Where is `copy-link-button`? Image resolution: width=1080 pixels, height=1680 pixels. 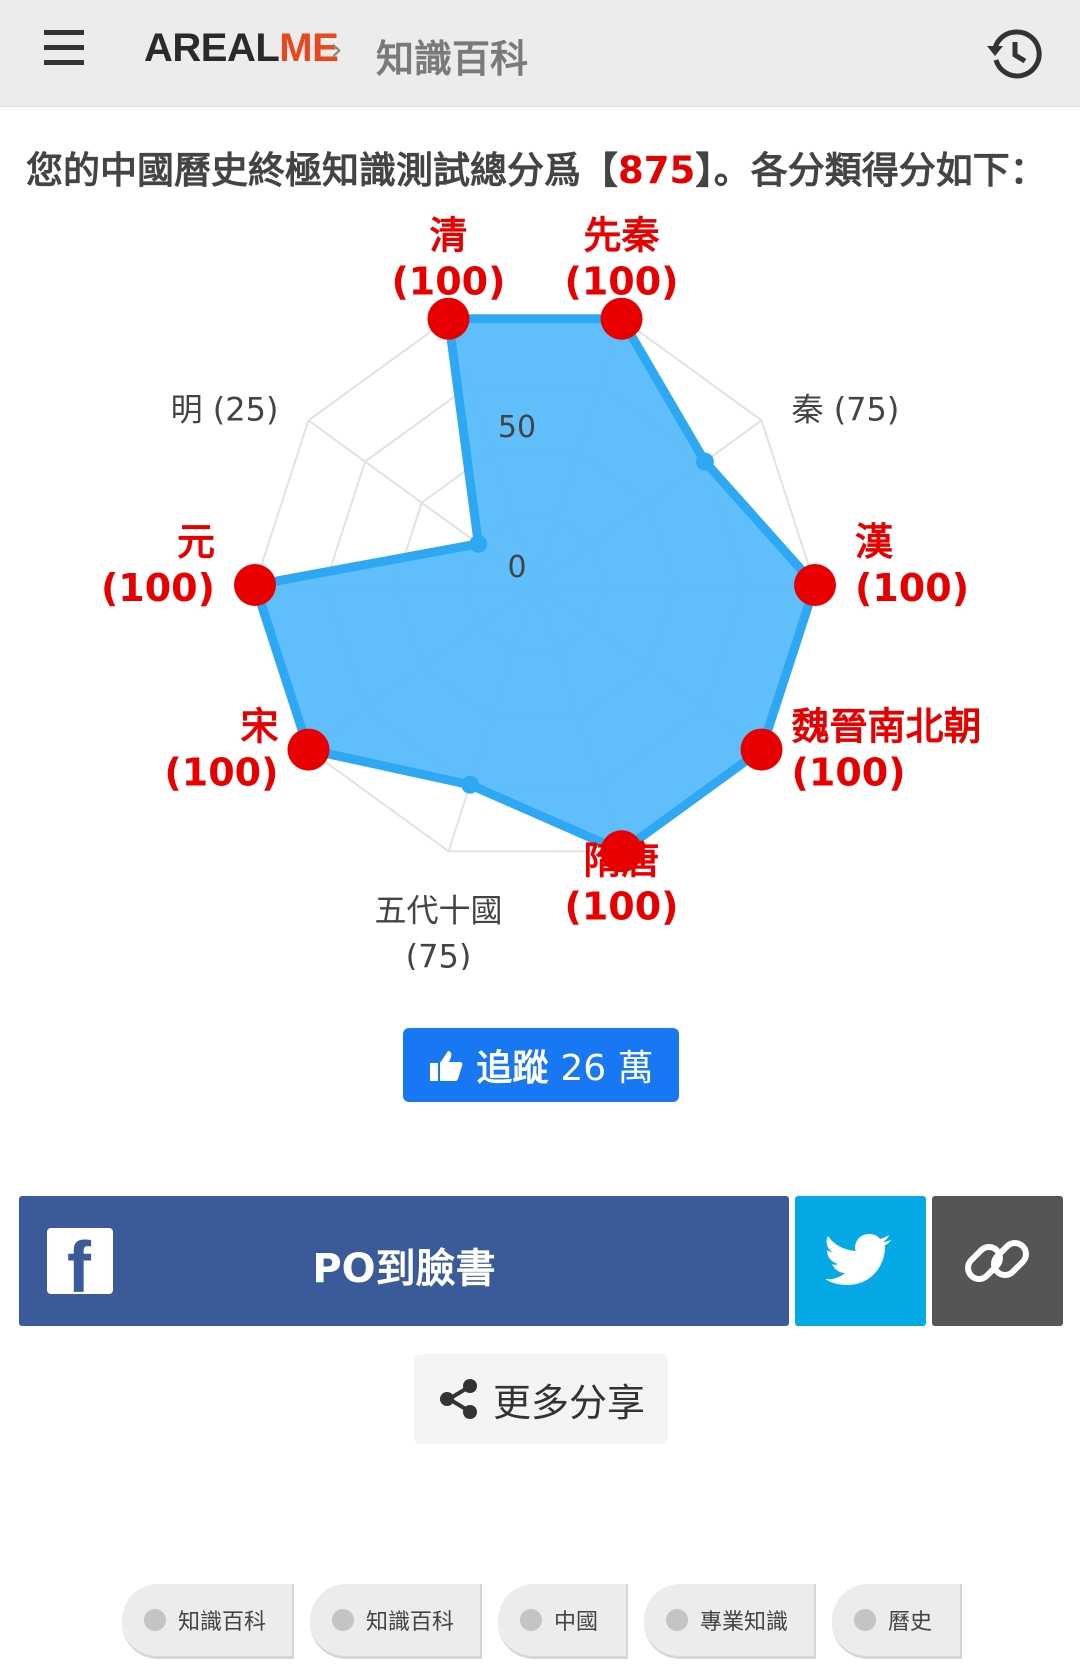
copy-link-button is located at coordinates (997, 1261).